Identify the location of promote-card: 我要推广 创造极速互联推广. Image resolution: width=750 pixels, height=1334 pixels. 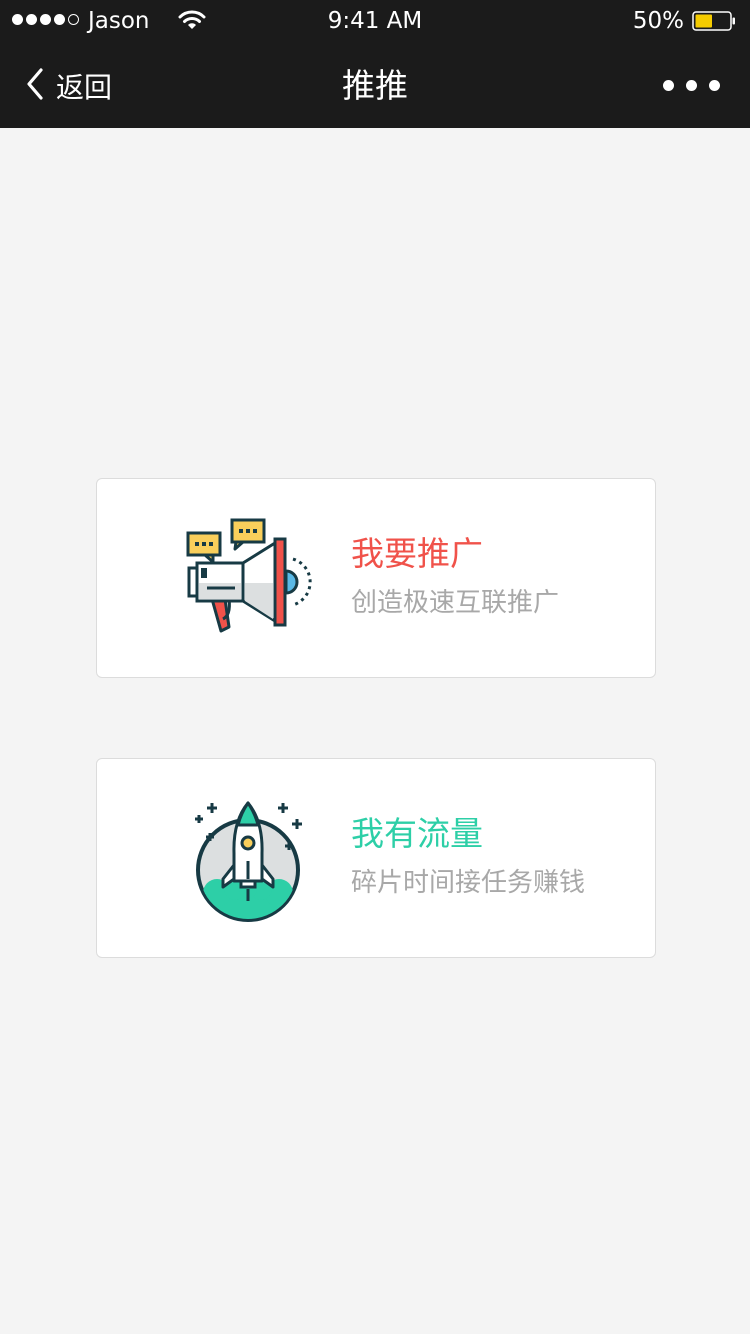
(376, 578).